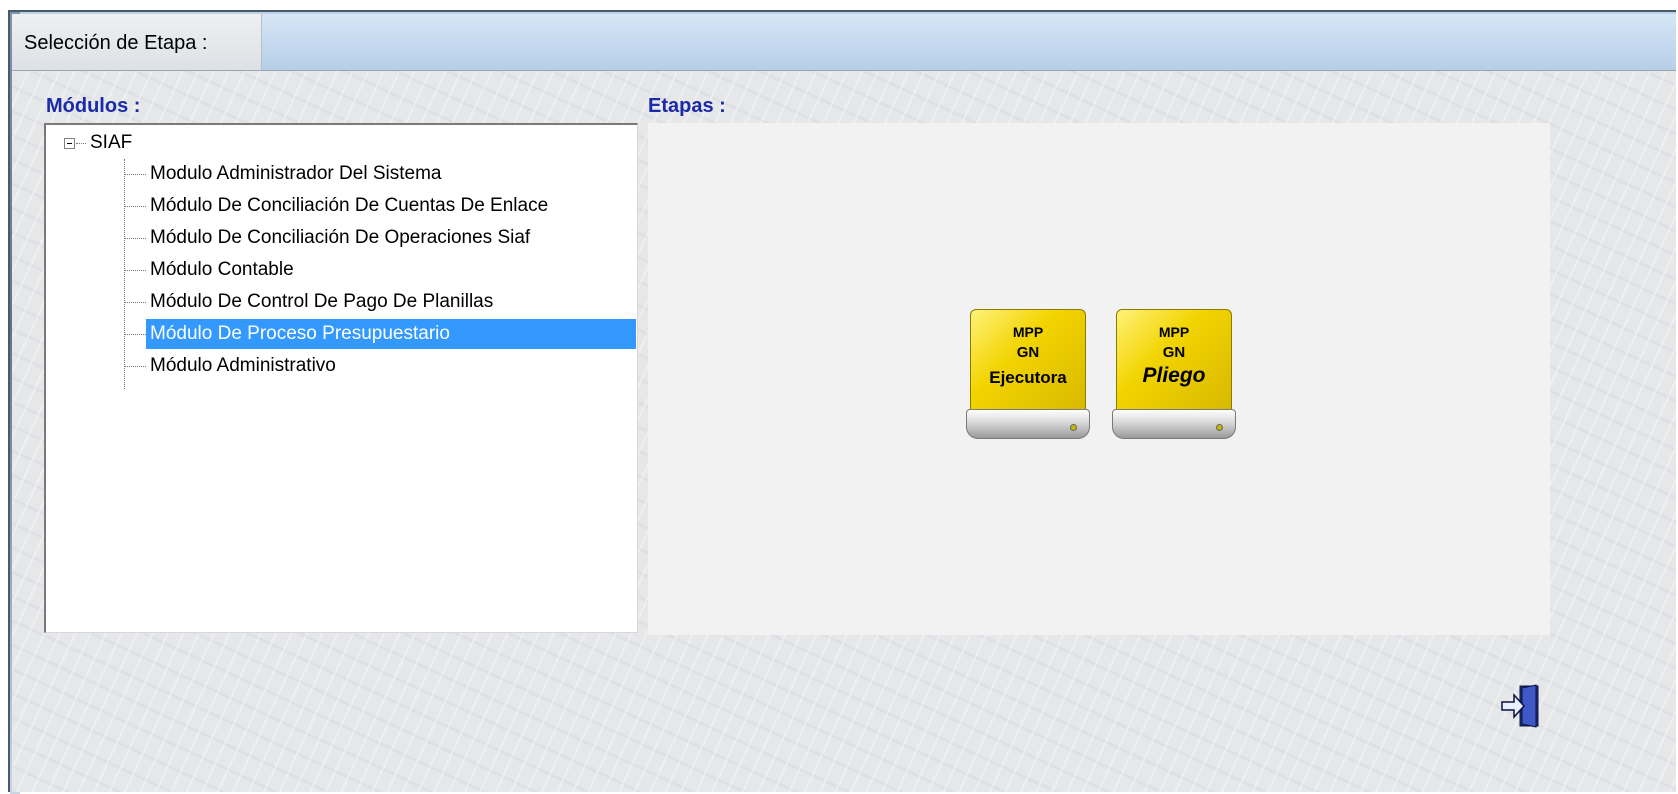  I want to click on tree-item-control-pago-planillas: Módulo De Control De Pago De Planillas, so click(380, 302).